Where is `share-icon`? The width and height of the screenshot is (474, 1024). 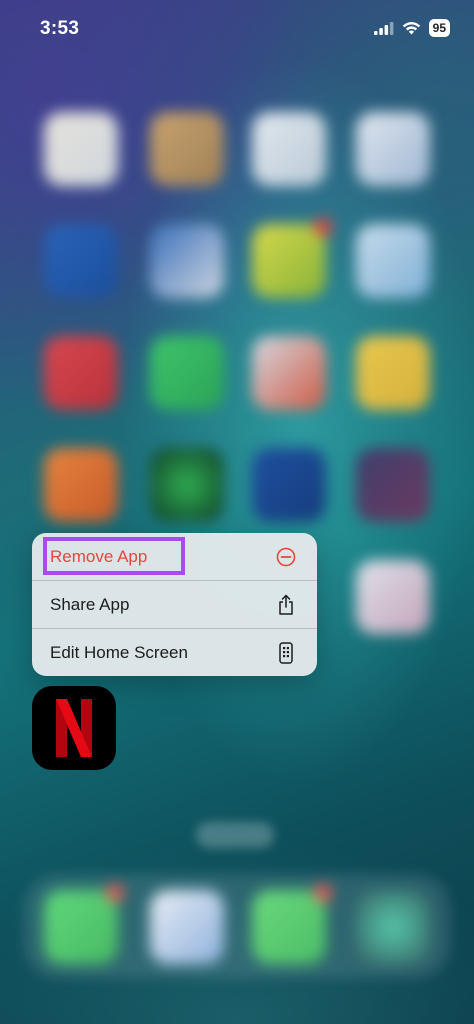 share-icon is located at coordinates (286, 605).